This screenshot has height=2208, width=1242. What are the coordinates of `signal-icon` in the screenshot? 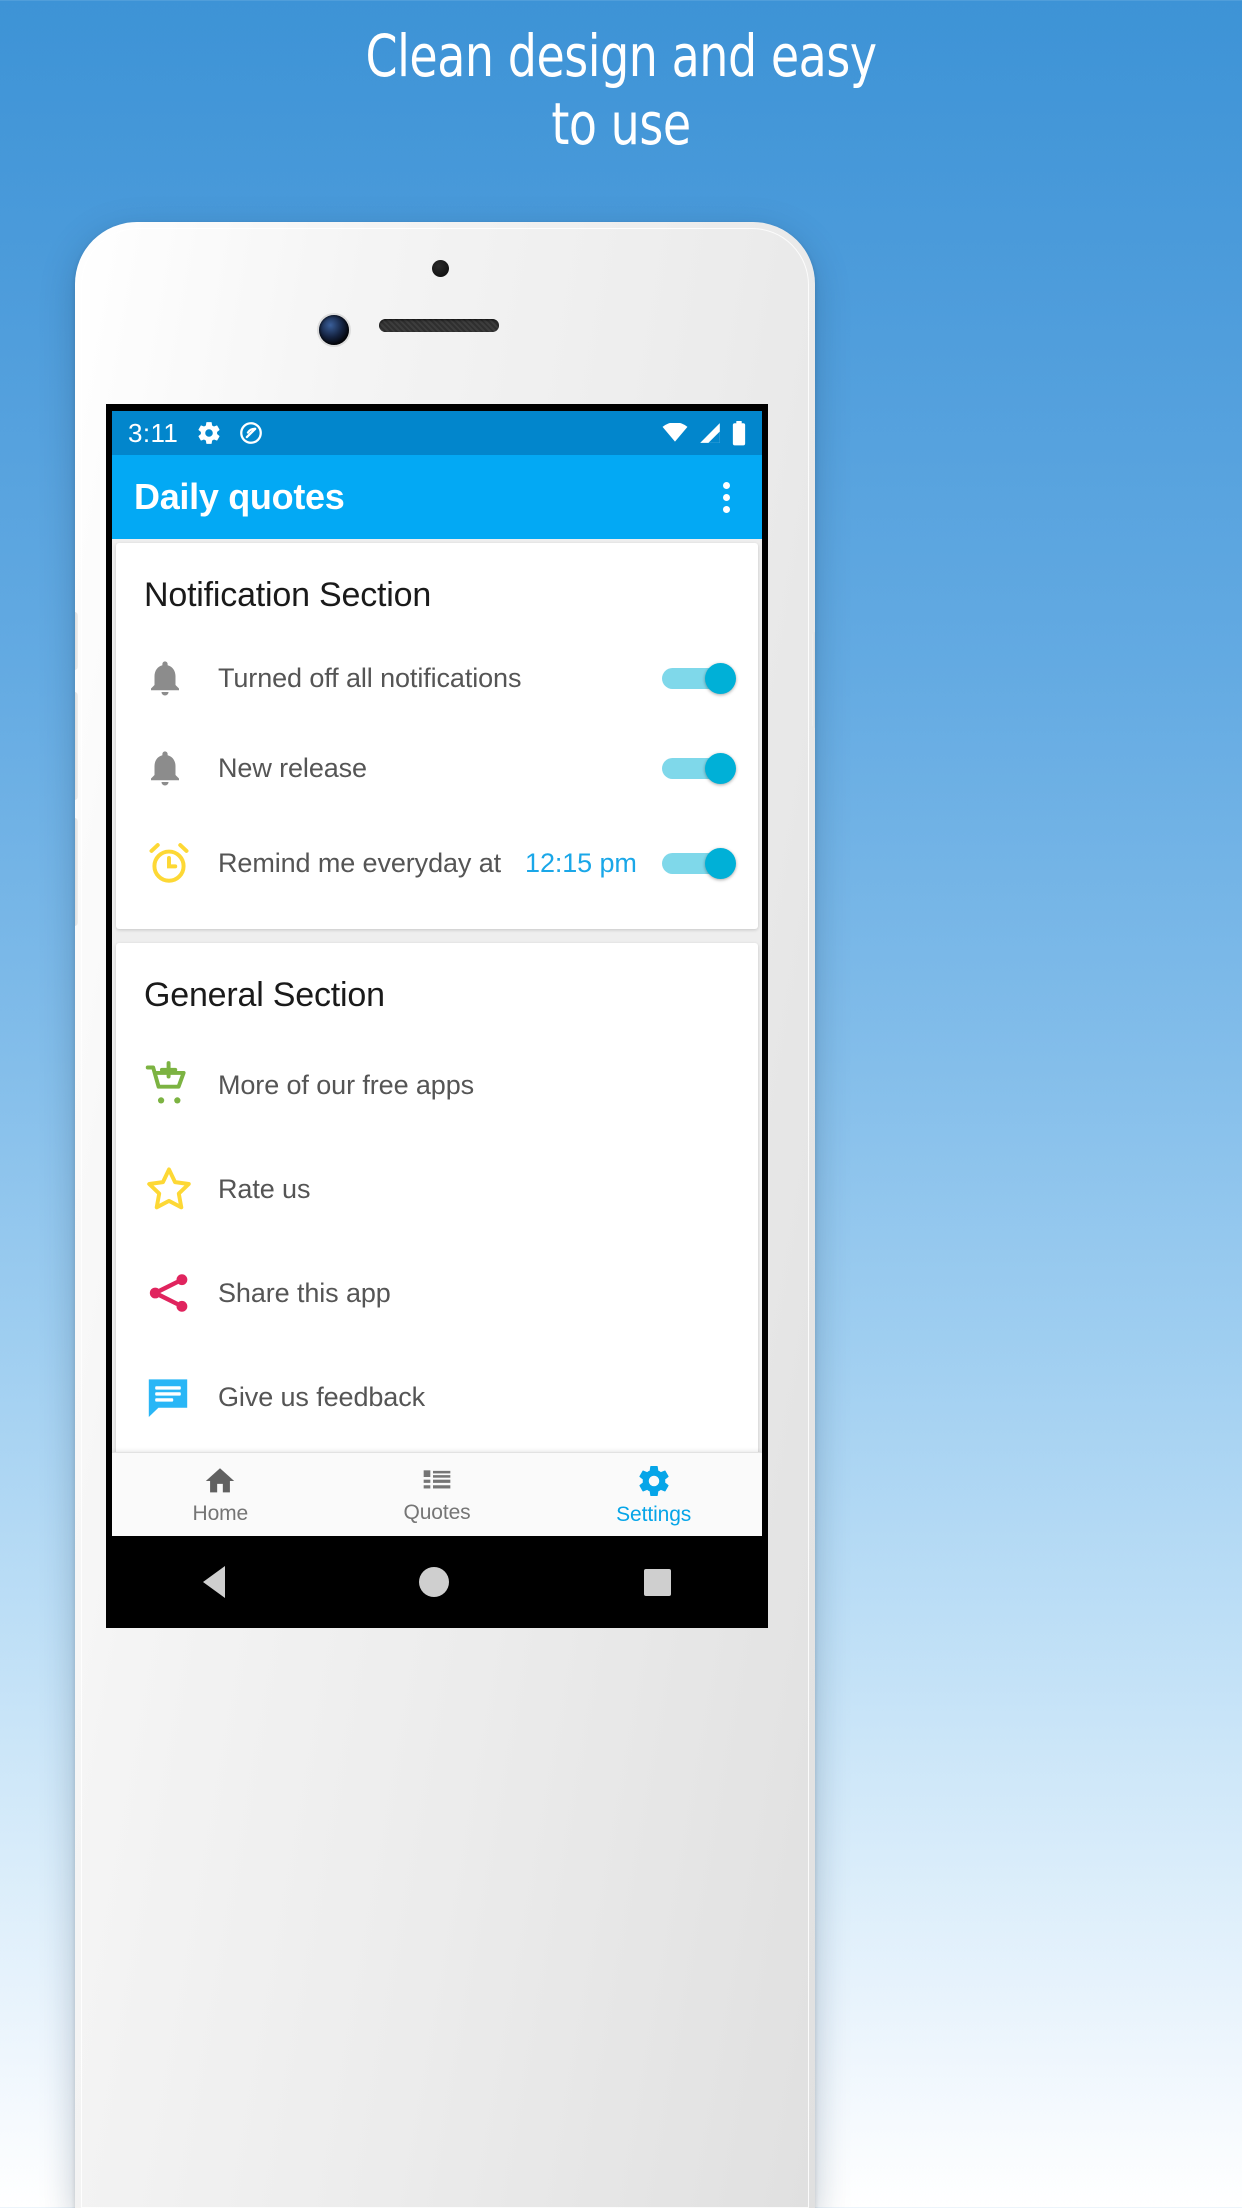 It's located at (710, 433).